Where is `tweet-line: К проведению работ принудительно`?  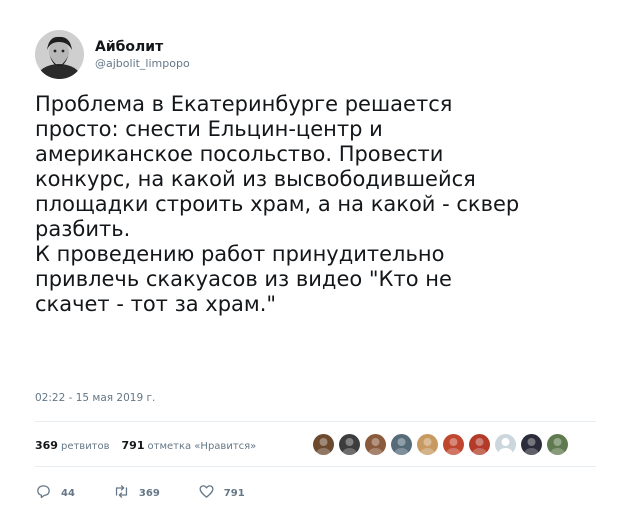 tweet-line: К проведению работ принудительно is located at coordinates (240, 254).